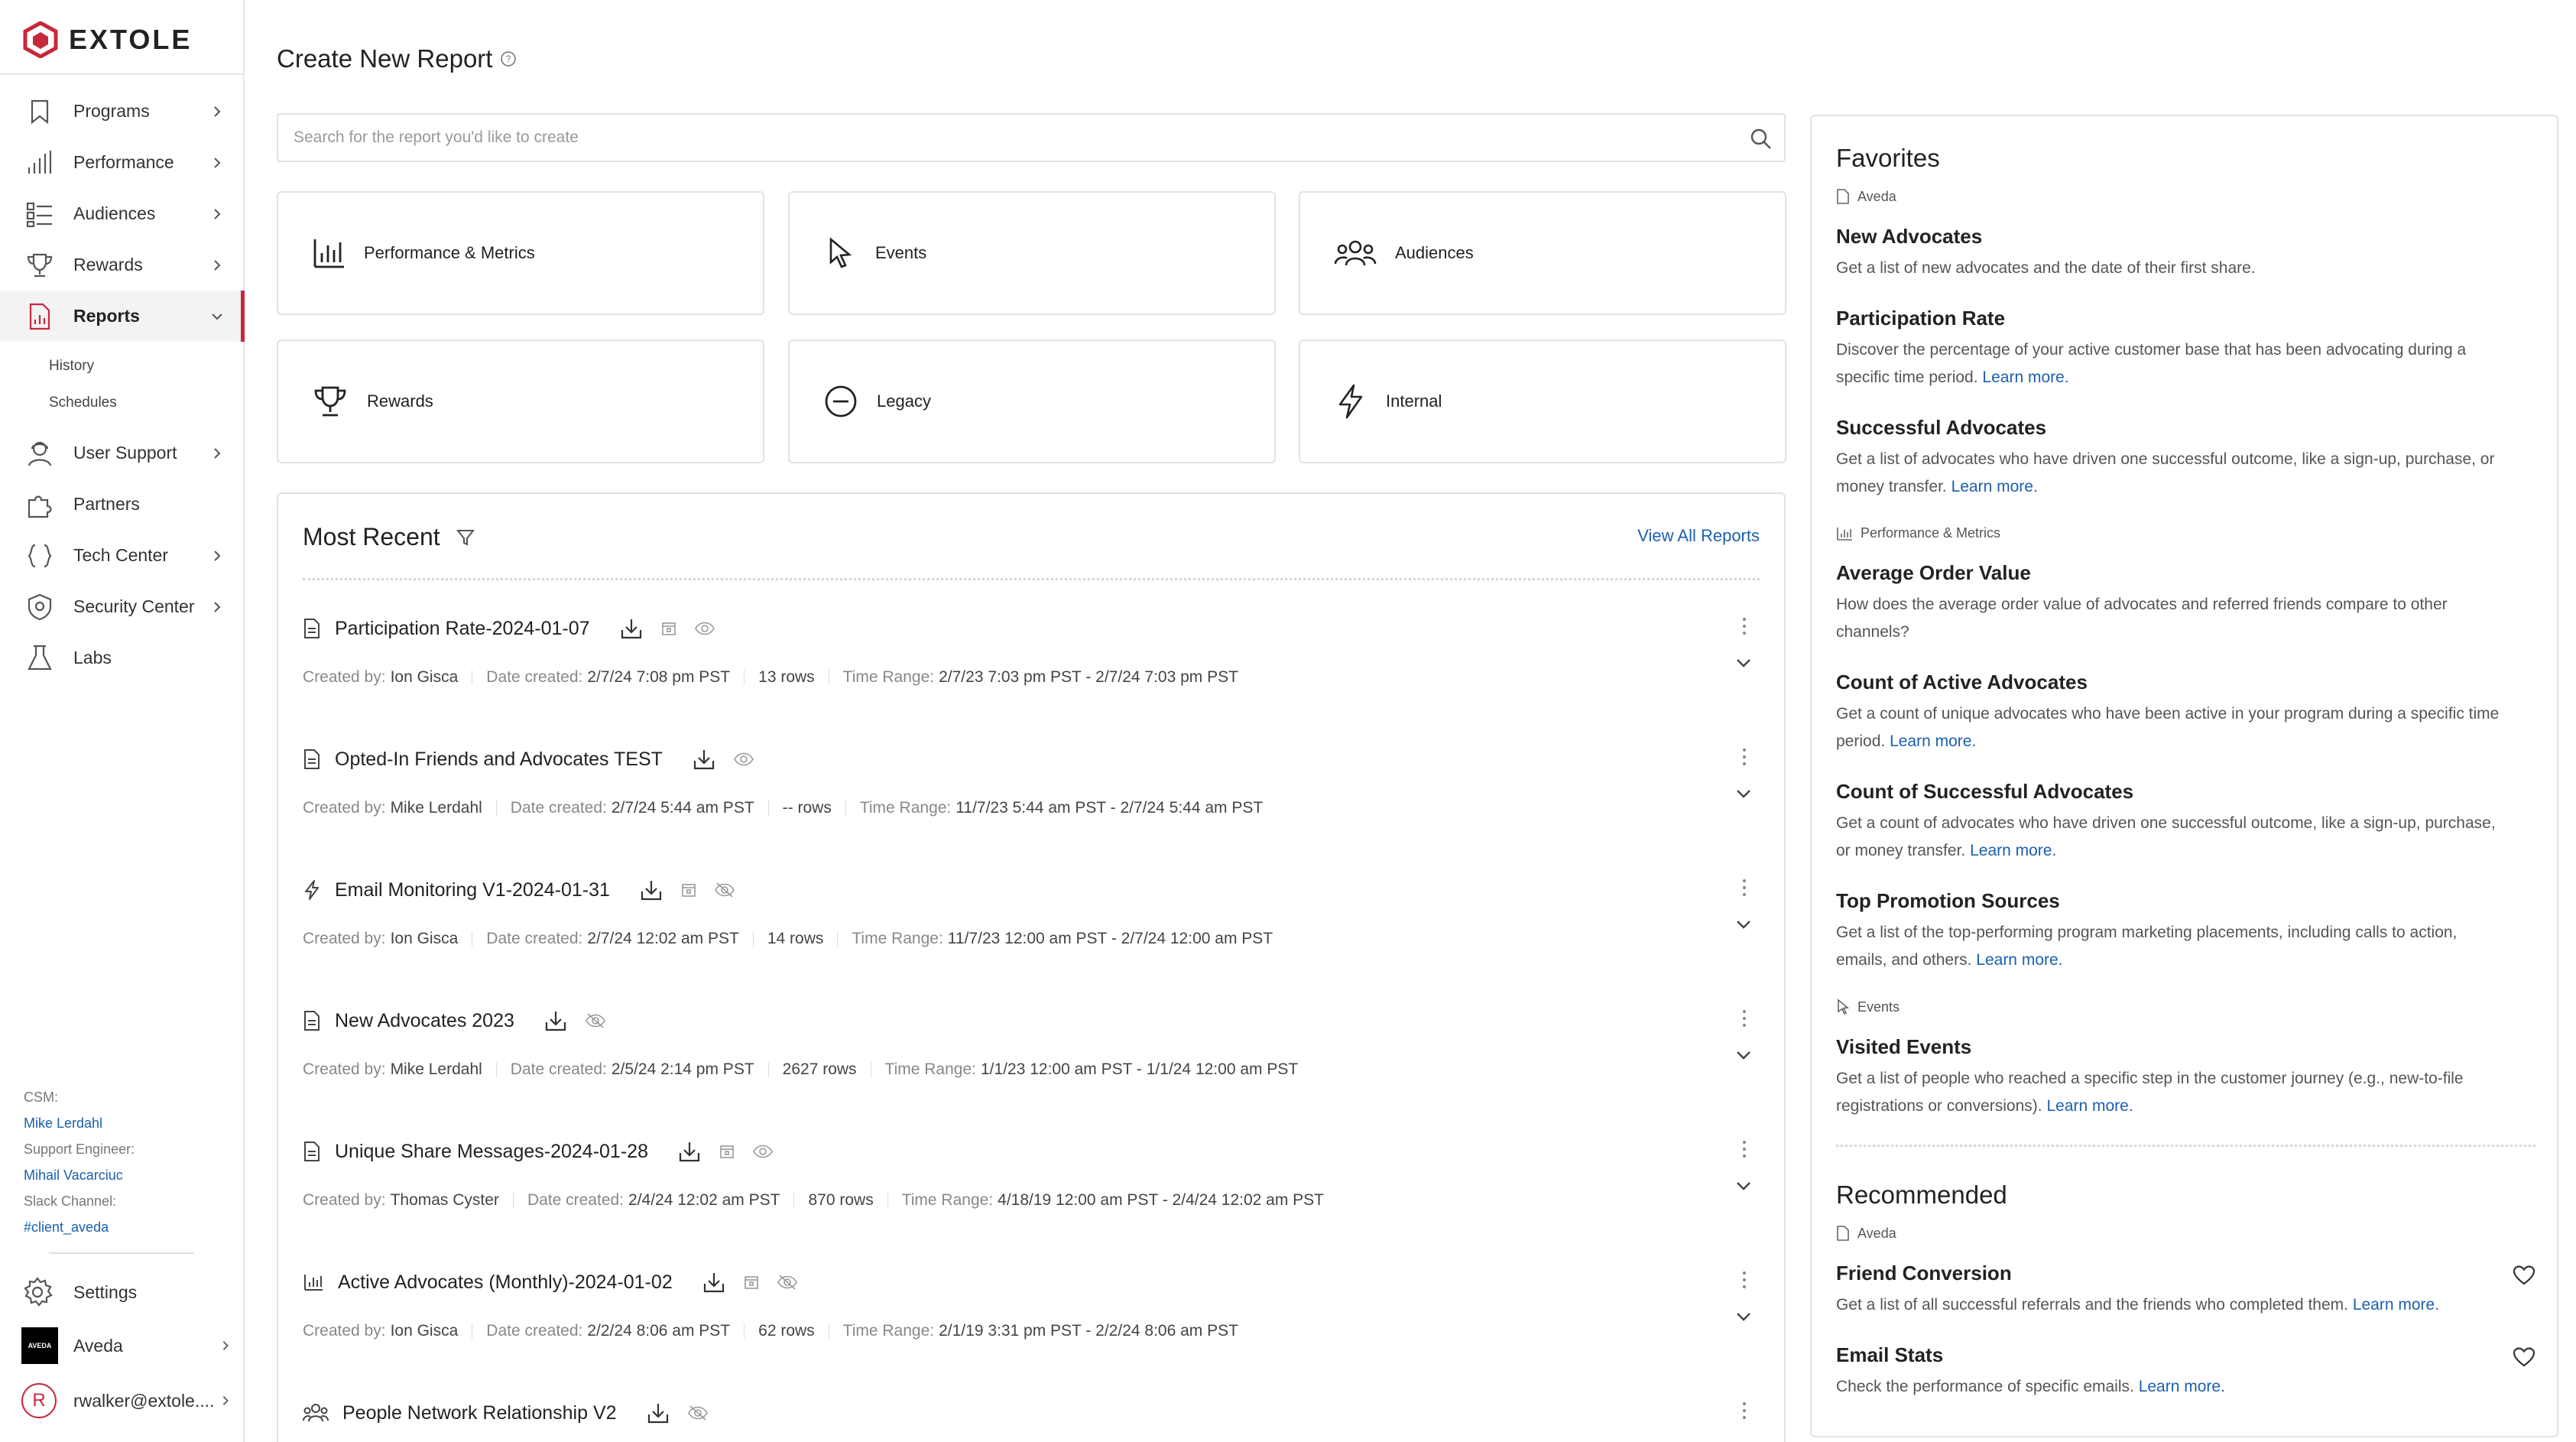 This screenshot has width=2576, height=1442. I want to click on report-row: People Network Relationship V2, so click(1031, 1407).